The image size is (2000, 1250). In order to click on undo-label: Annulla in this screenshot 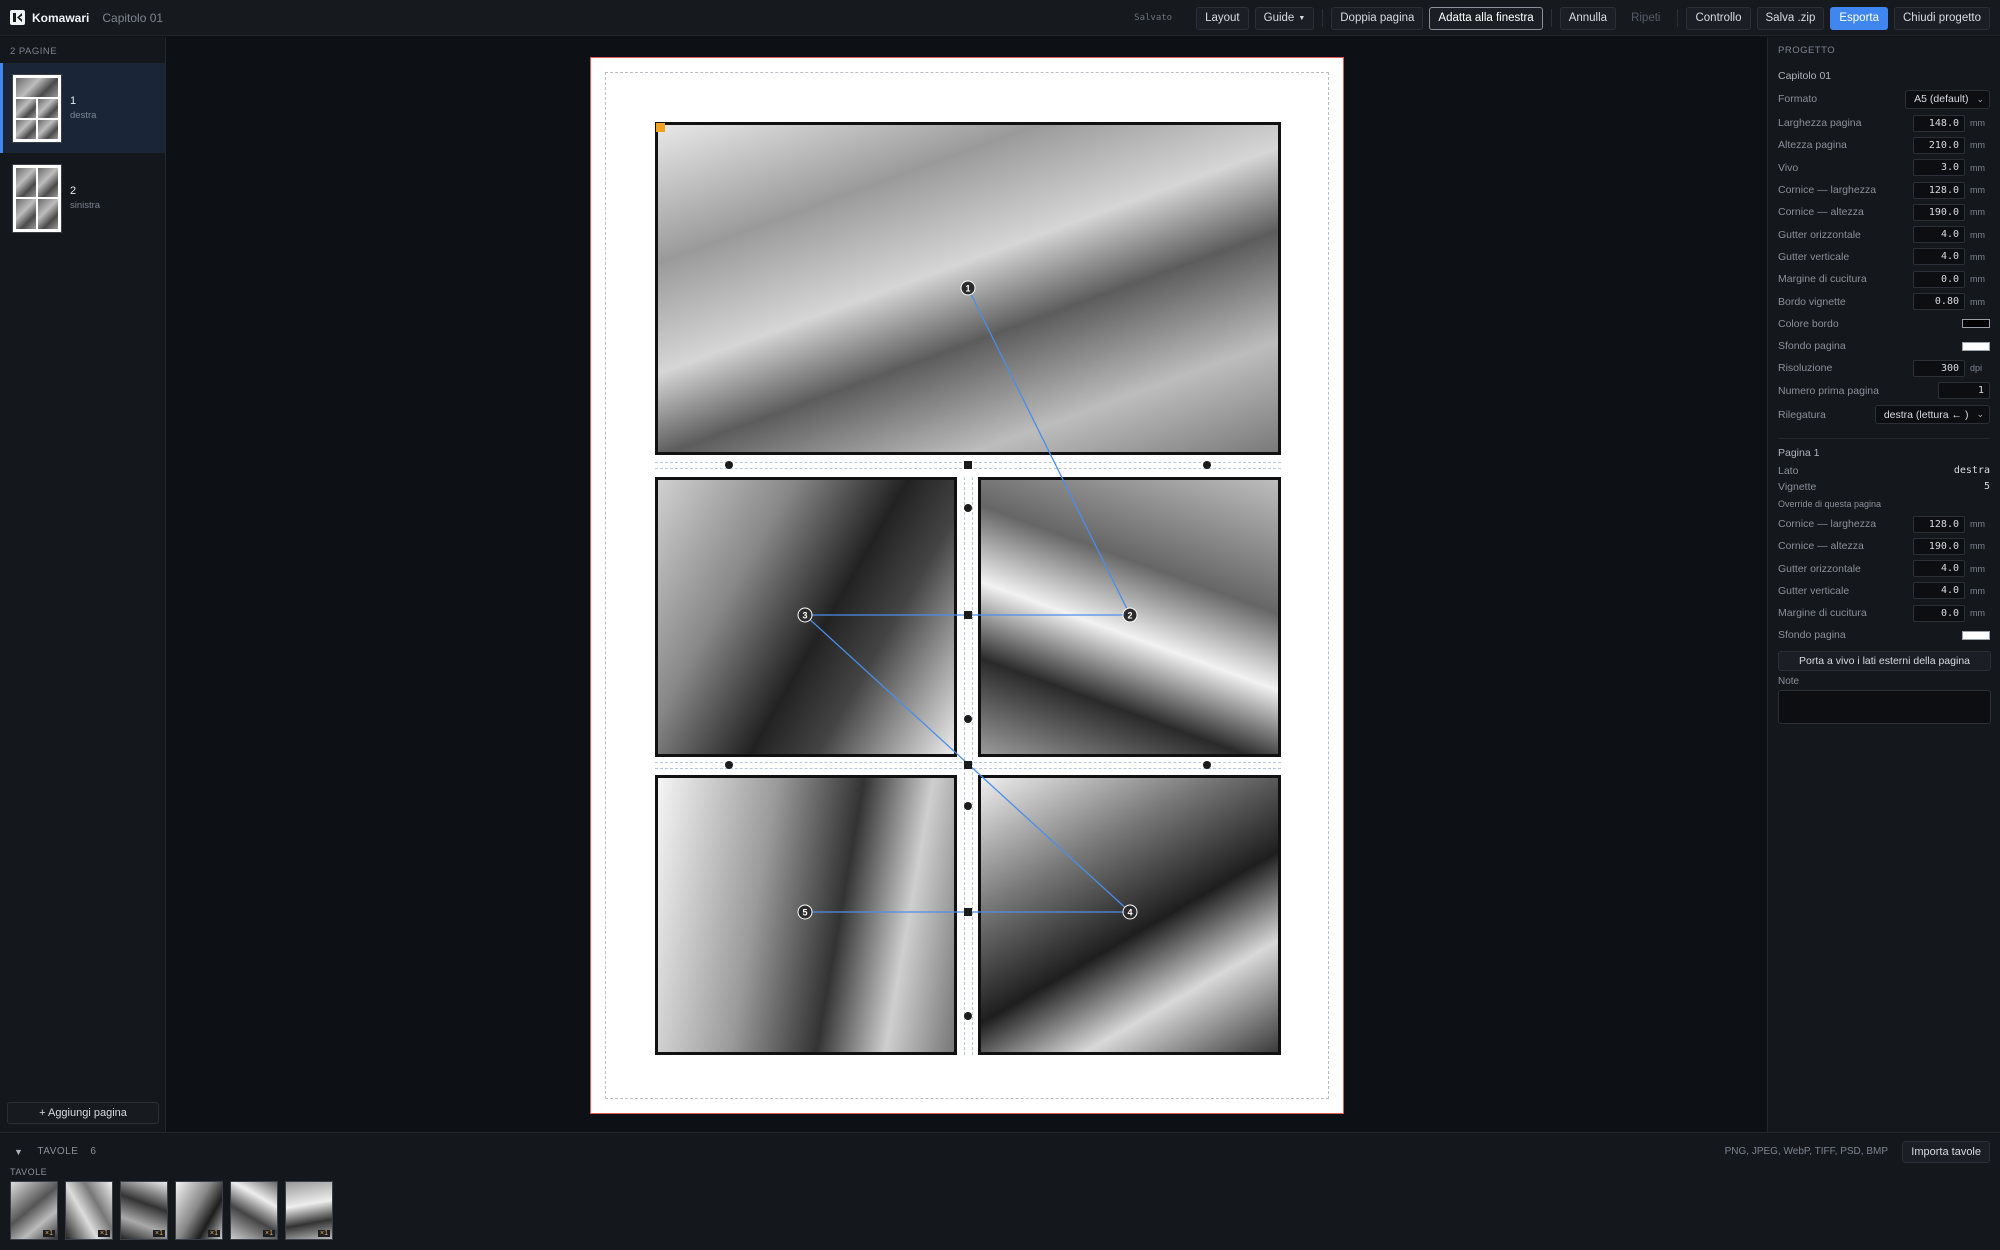, I will do `click(1588, 18)`.